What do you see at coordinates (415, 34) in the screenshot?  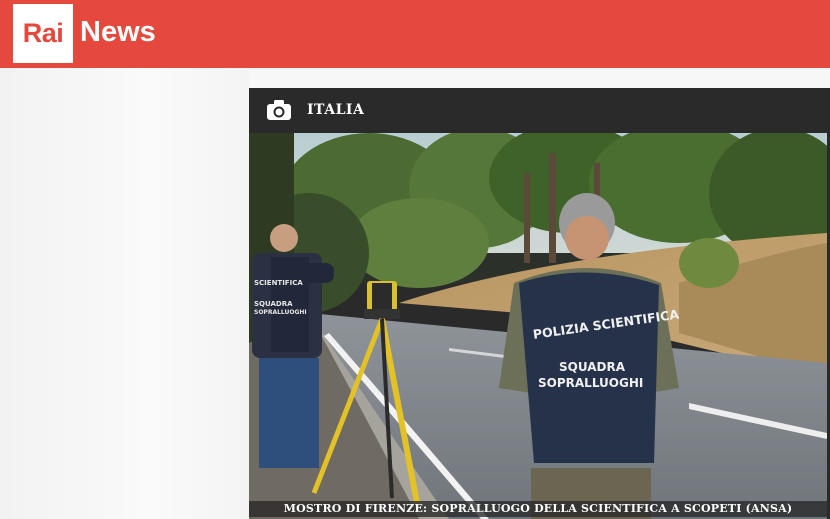 I see `site-header: Rai News` at bounding box center [415, 34].